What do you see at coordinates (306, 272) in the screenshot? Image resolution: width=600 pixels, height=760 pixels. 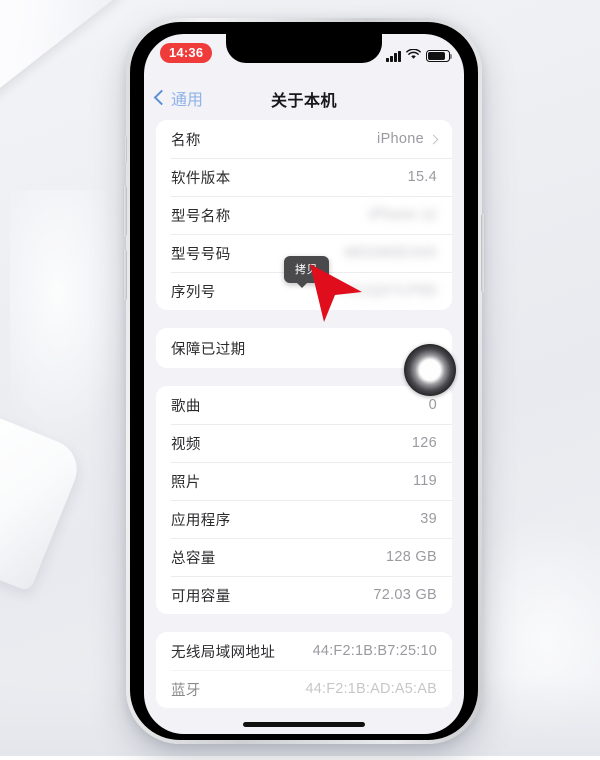 I see `copy-tooltip: 拷贝` at bounding box center [306, 272].